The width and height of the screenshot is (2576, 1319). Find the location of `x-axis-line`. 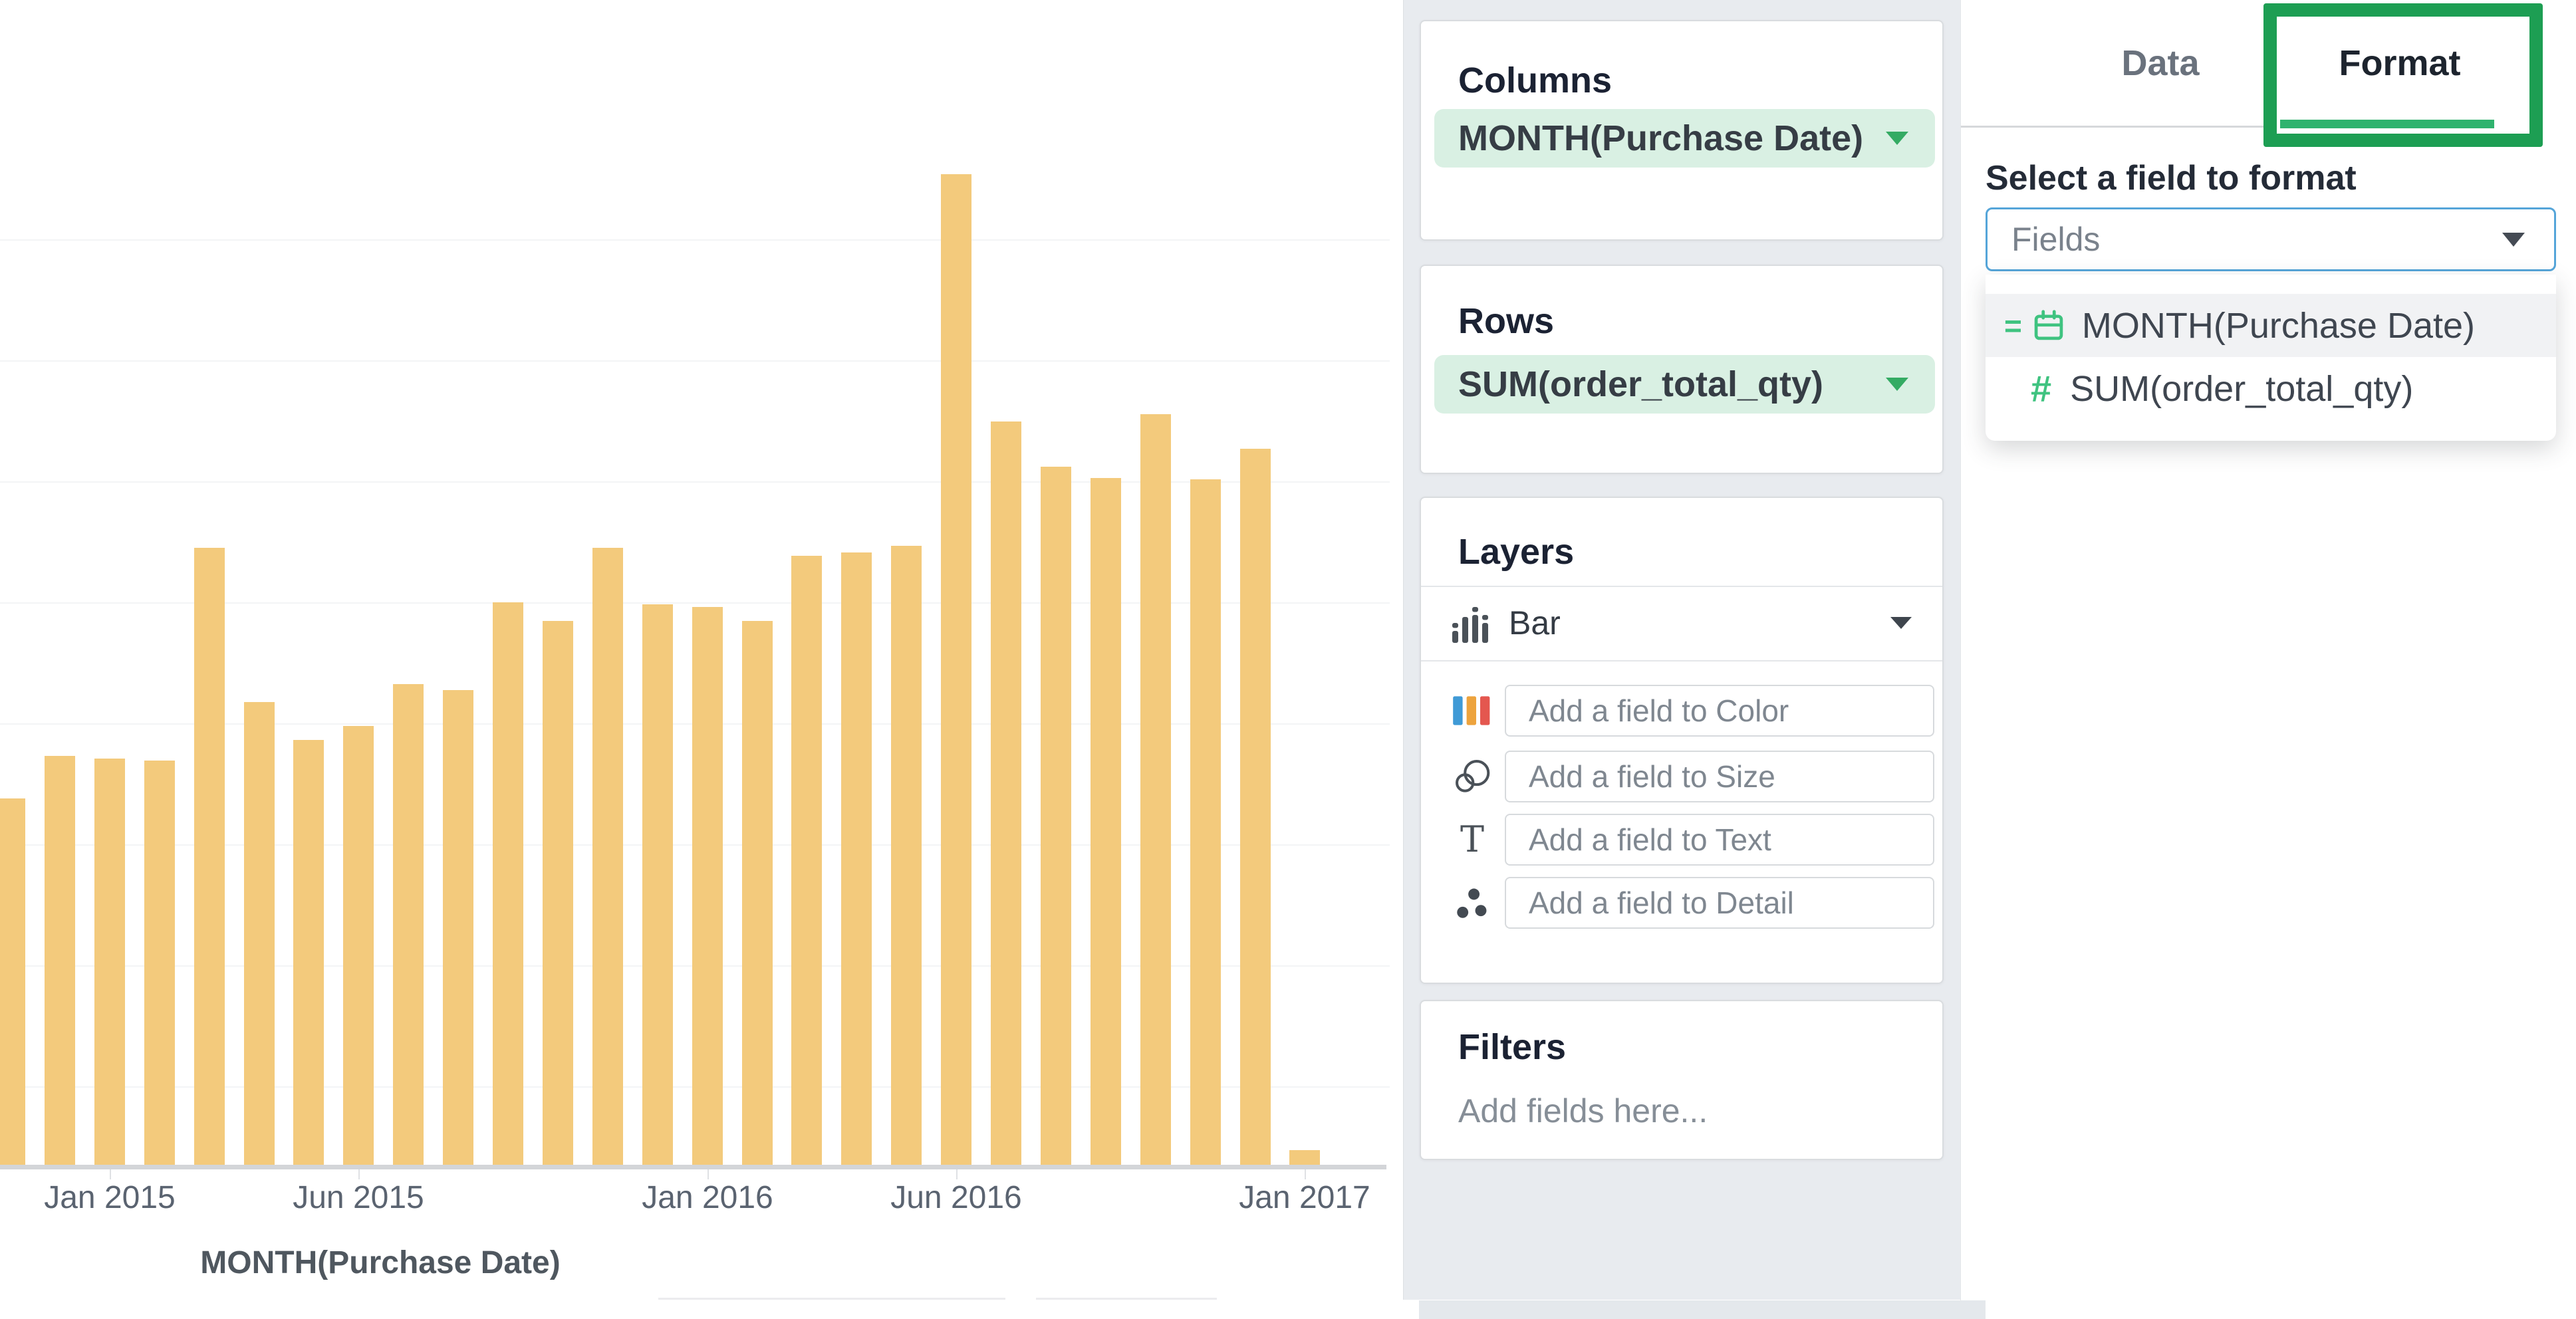

x-axis-line is located at coordinates (693, 1167).